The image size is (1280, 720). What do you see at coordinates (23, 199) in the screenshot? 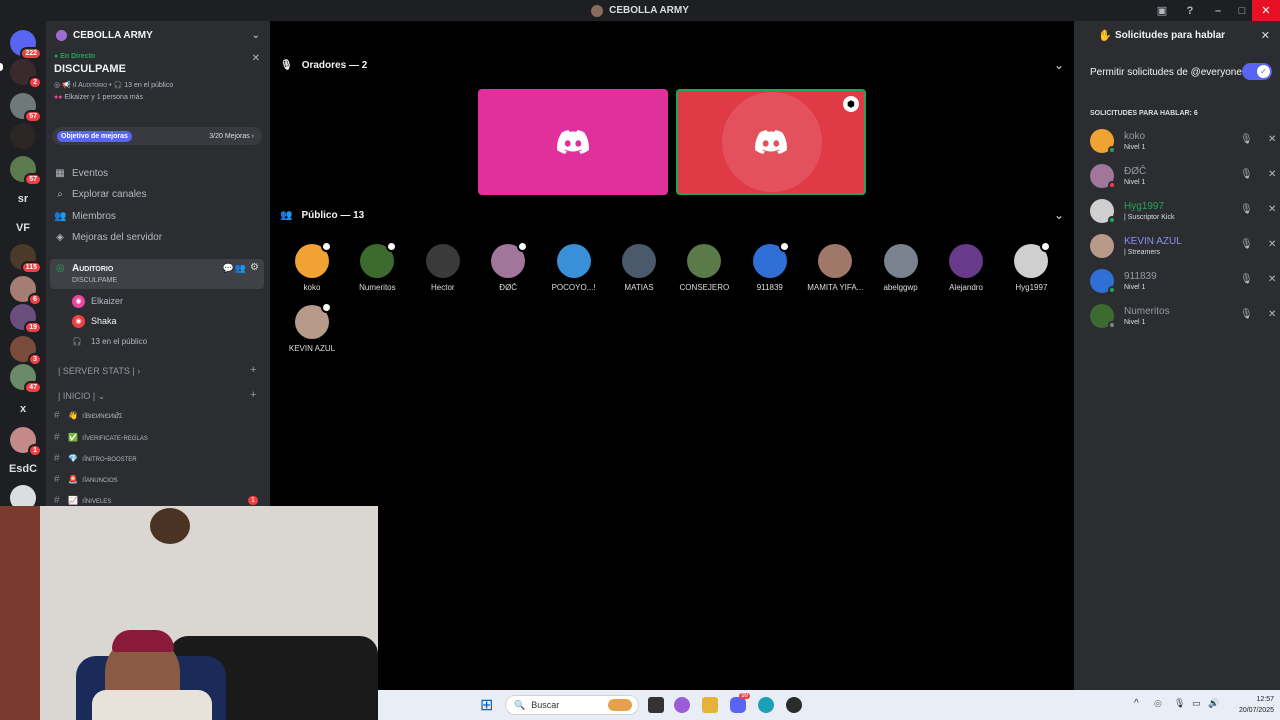
I see `guild-icon: sr` at bounding box center [23, 199].